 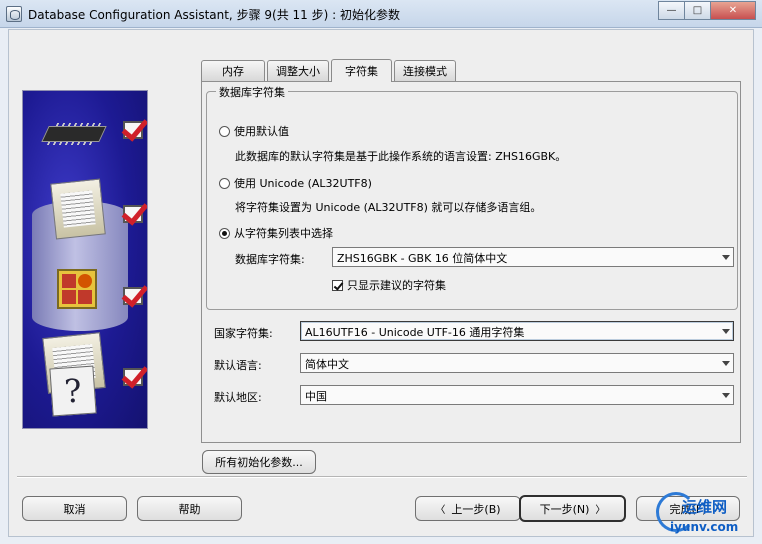 I want to click on back-label: 上一步(B), so click(x=476, y=509).